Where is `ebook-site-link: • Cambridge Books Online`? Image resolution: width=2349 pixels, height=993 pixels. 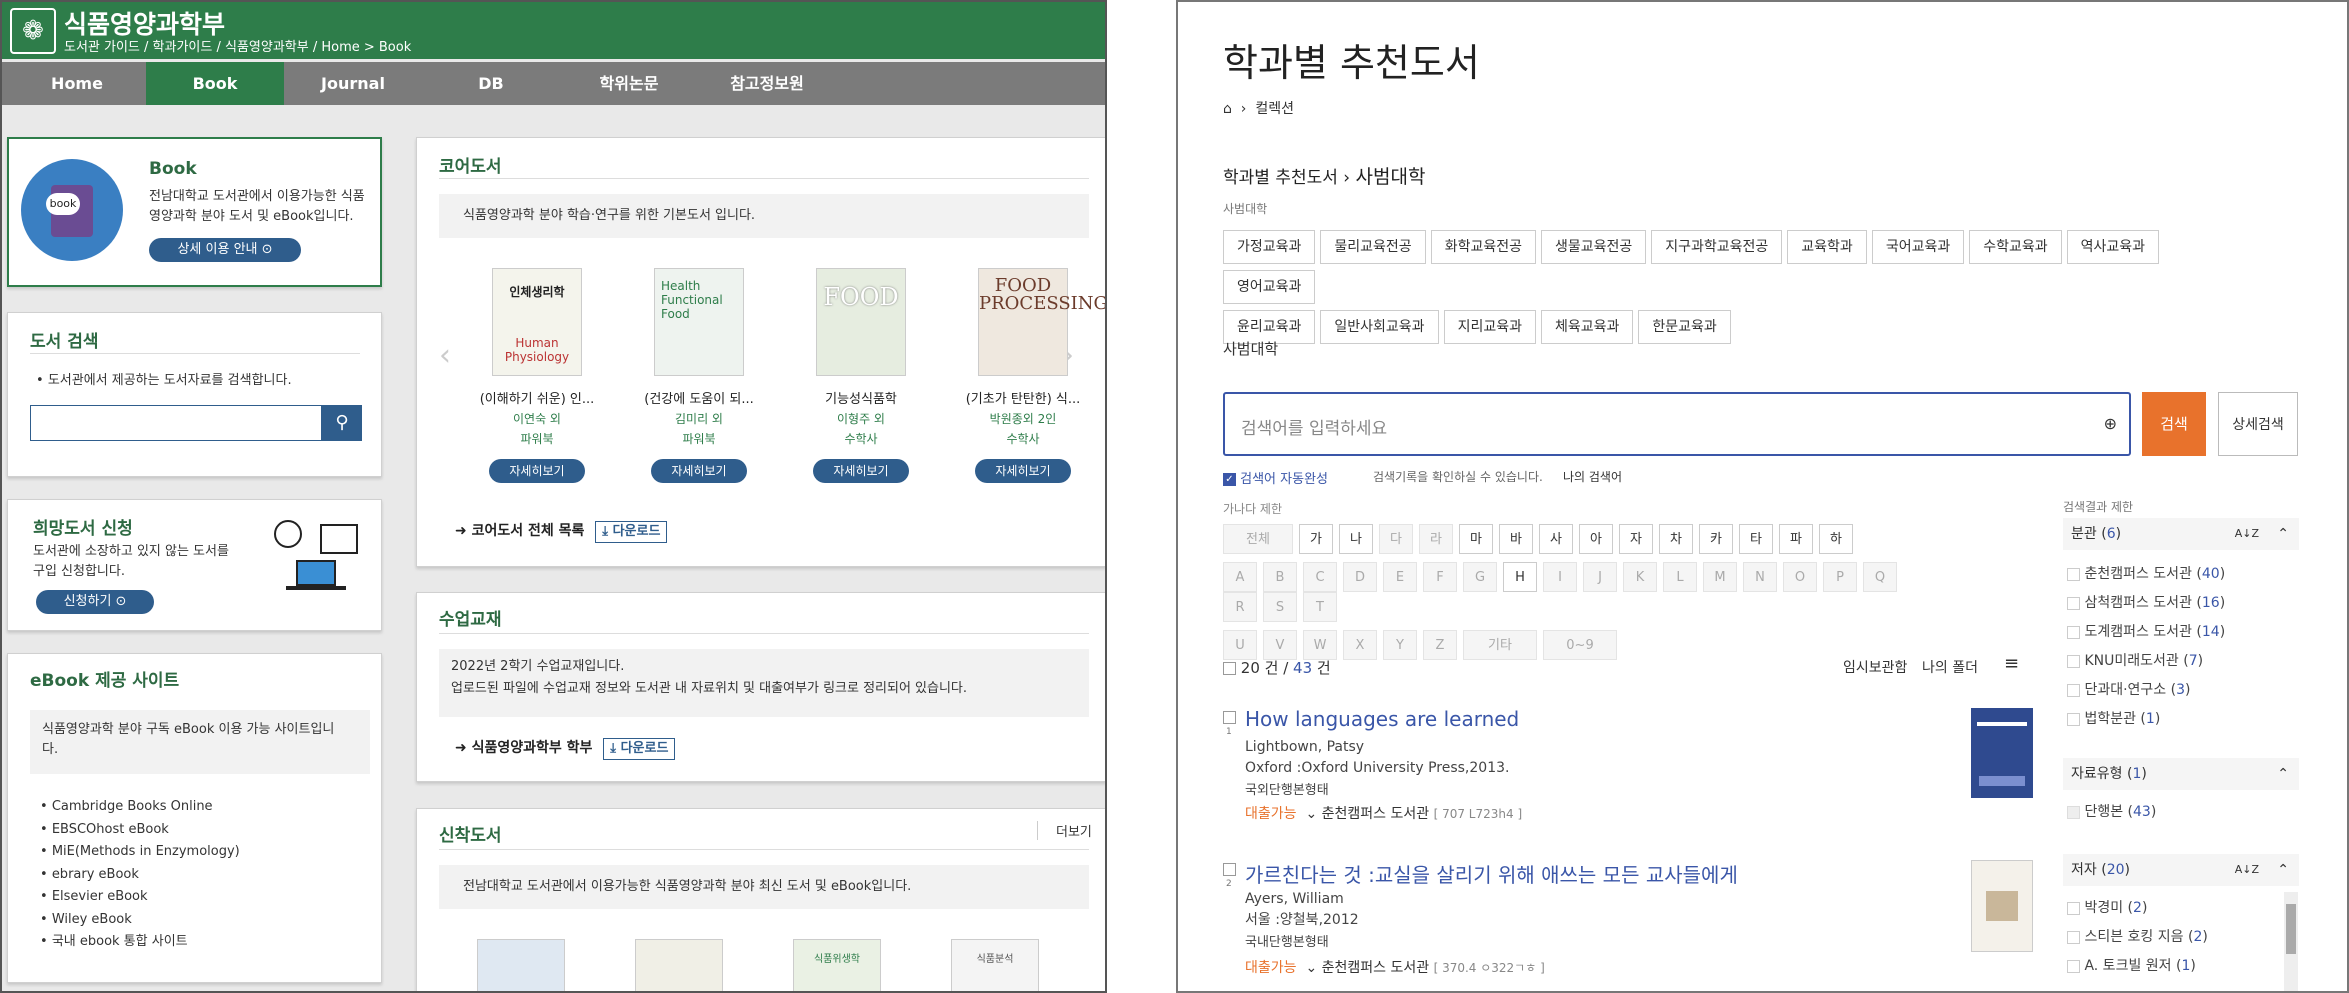 ebook-site-link: • Cambridge Books Online is located at coordinates (140, 807).